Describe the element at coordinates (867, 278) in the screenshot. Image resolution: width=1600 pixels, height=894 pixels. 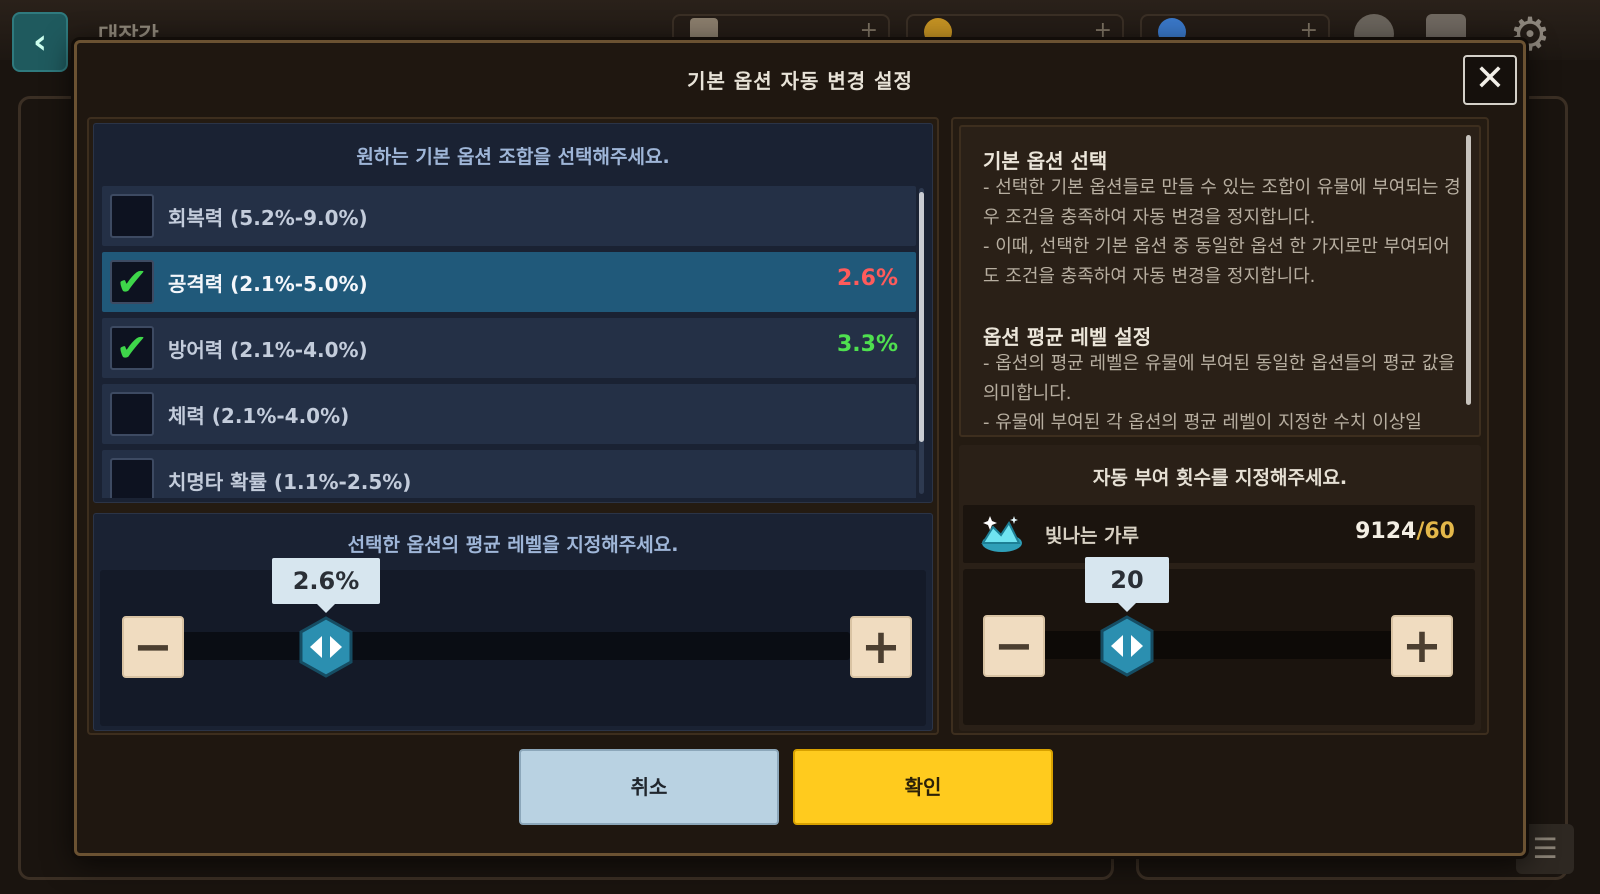
I see `option-current-value: 2.6%` at that location.